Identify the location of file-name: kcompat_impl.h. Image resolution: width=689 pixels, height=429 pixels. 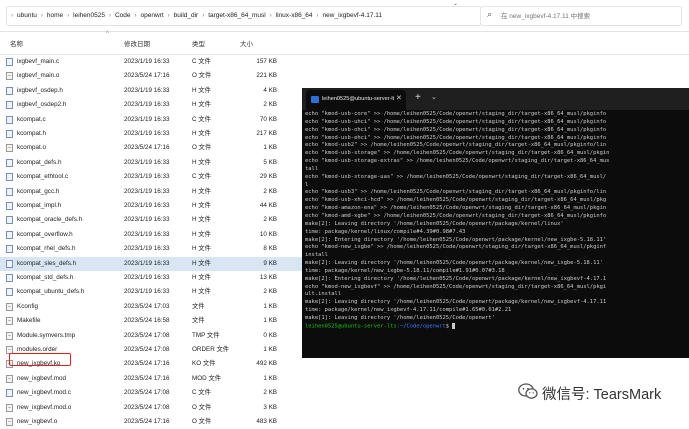
(39, 205).